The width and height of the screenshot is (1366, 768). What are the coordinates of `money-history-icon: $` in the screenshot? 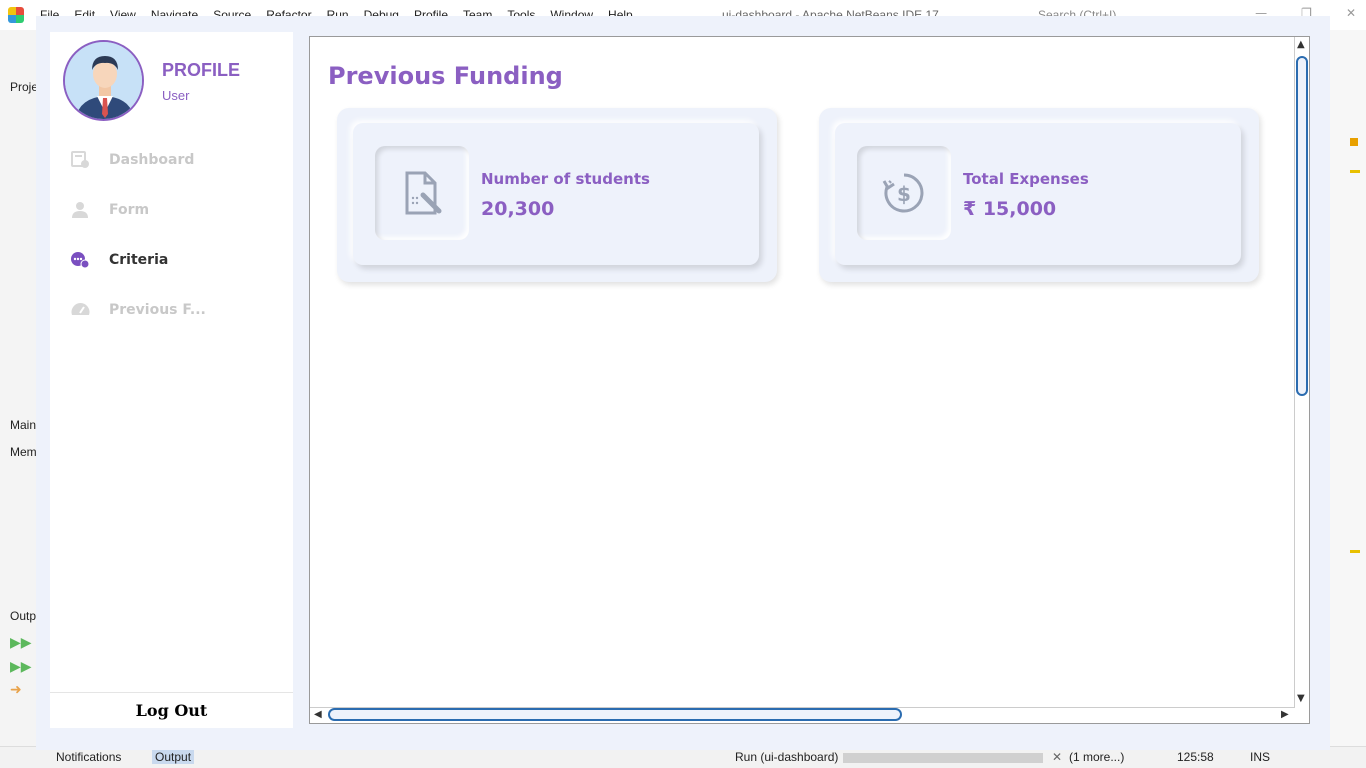 It's located at (903, 193).